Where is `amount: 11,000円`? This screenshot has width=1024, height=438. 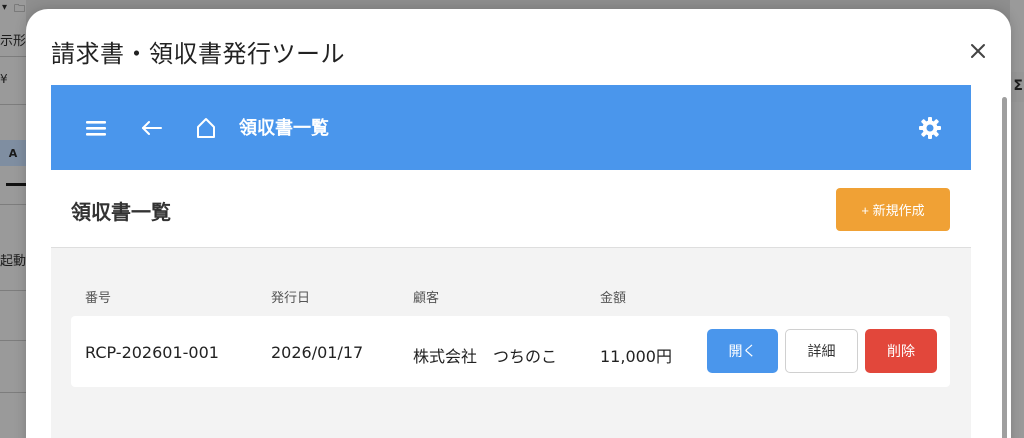 amount: 11,000円 is located at coordinates (636, 356).